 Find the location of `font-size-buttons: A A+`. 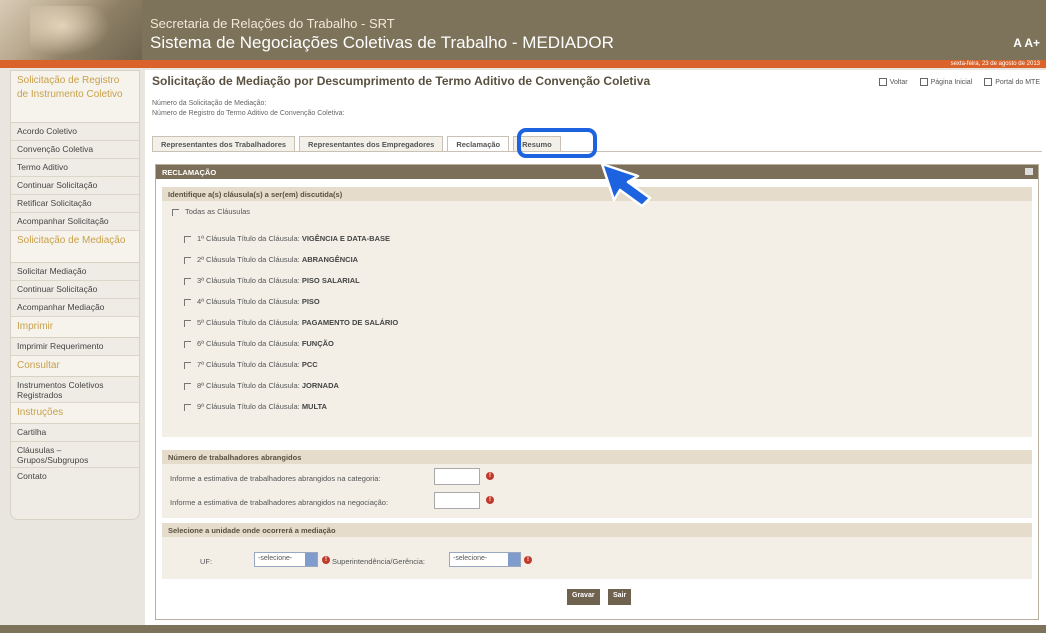

font-size-buttons: A A+ is located at coordinates (1026, 43).